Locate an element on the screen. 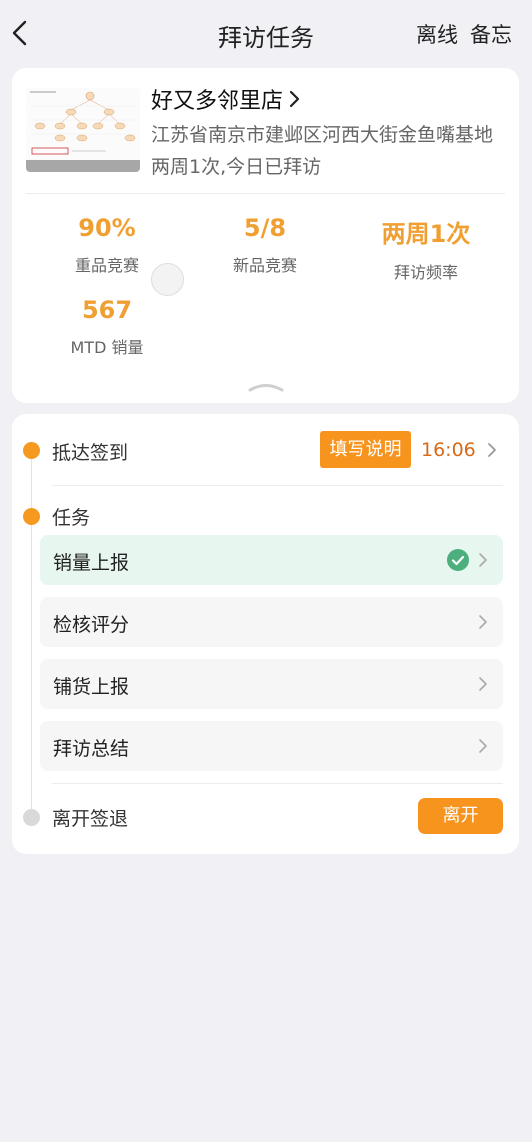  task-item-label: 铺货上报 is located at coordinates (91, 687).